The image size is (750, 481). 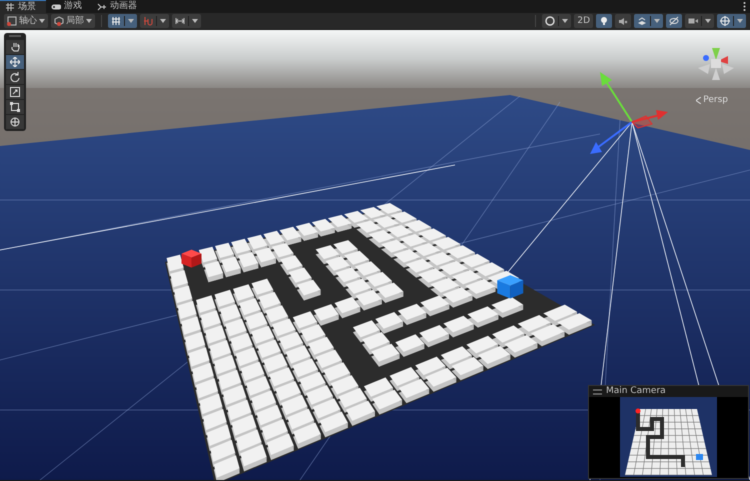 I want to click on toolbar-button: 局部, so click(x=73, y=21).